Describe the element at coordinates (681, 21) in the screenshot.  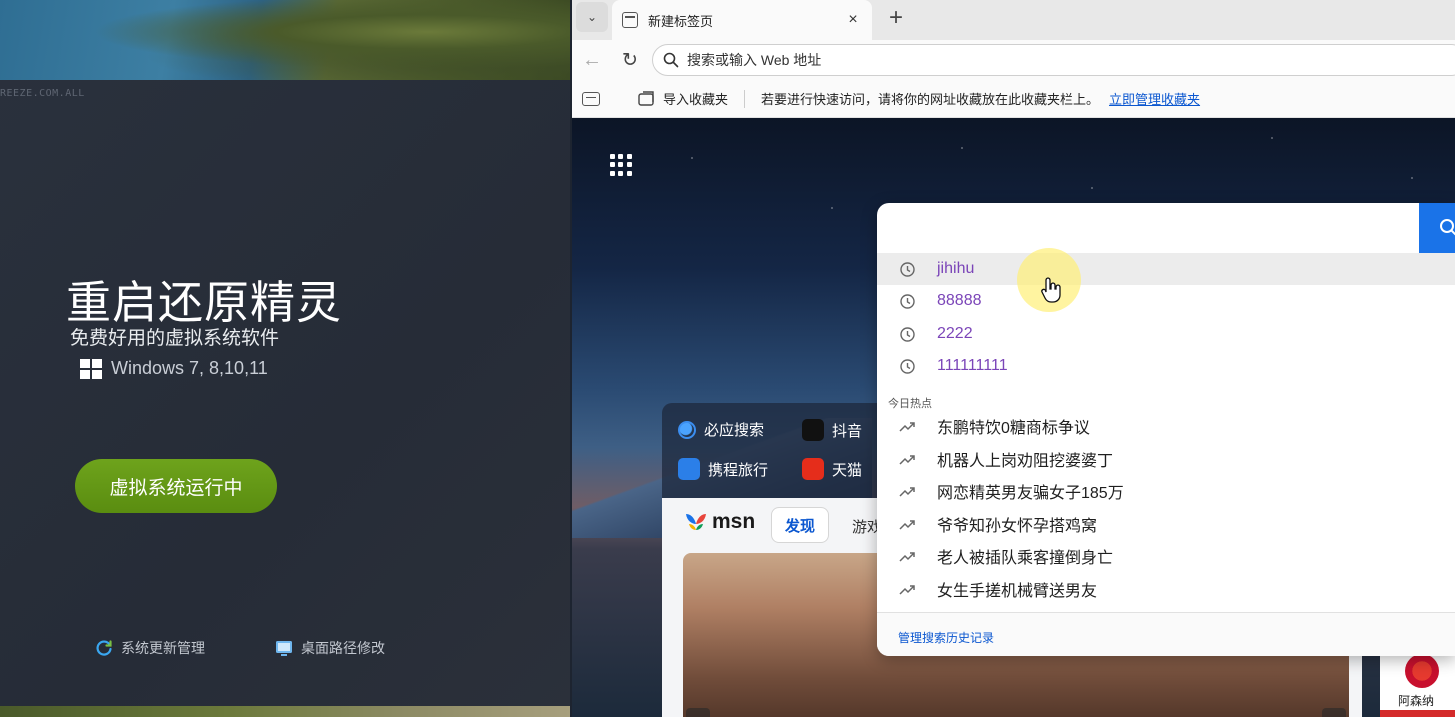
I see `tab-title: 新建标签页` at that location.